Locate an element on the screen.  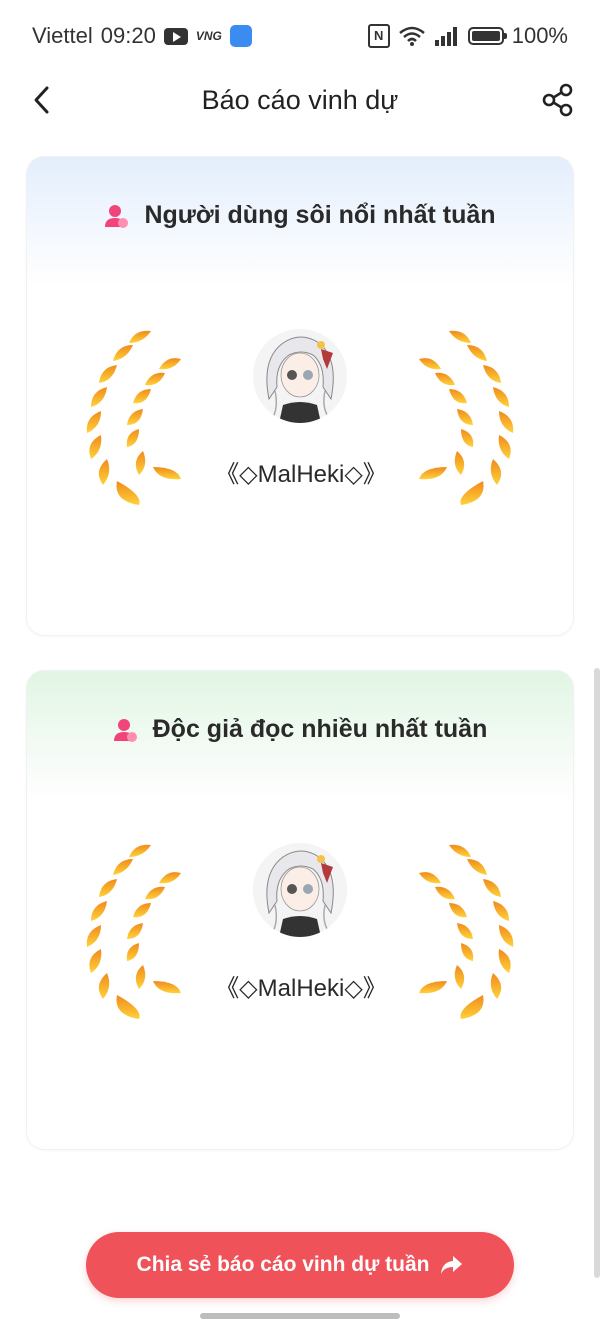
card-title: Người dùng sôi nổi nhất tuần is located at coordinates (320, 215).